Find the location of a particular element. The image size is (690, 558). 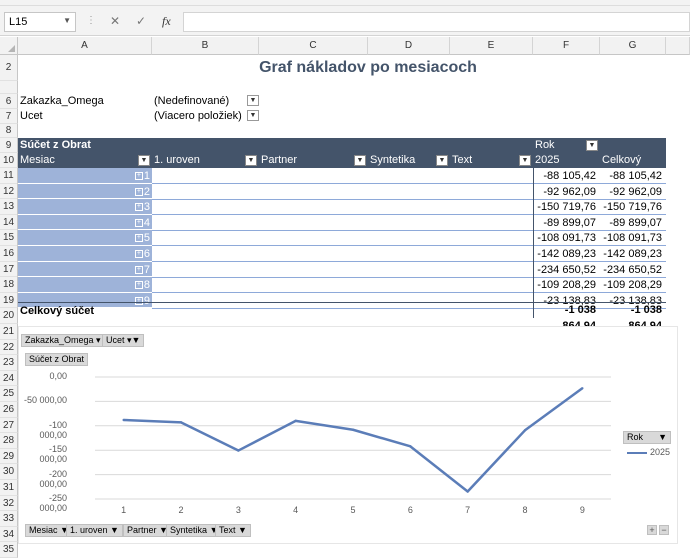

row-header-22: 22 is located at coordinates (9, 347).